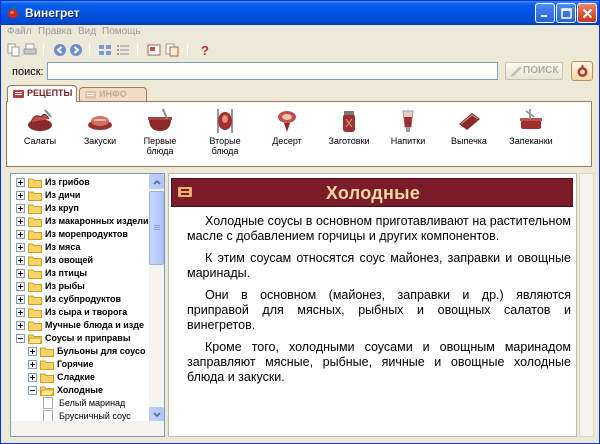  What do you see at coordinates (52, 13) in the screenshot?
I see `window-title: Винегрет` at bounding box center [52, 13].